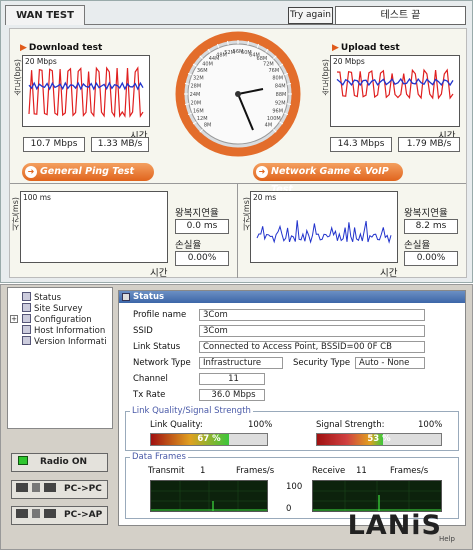 Image resolution: width=473 pixels, height=550 pixels. What do you see at coordinates (202, 119) in the screenshot?
I see `gauge-tick-label: 12M` at bounding box center [202, 119].